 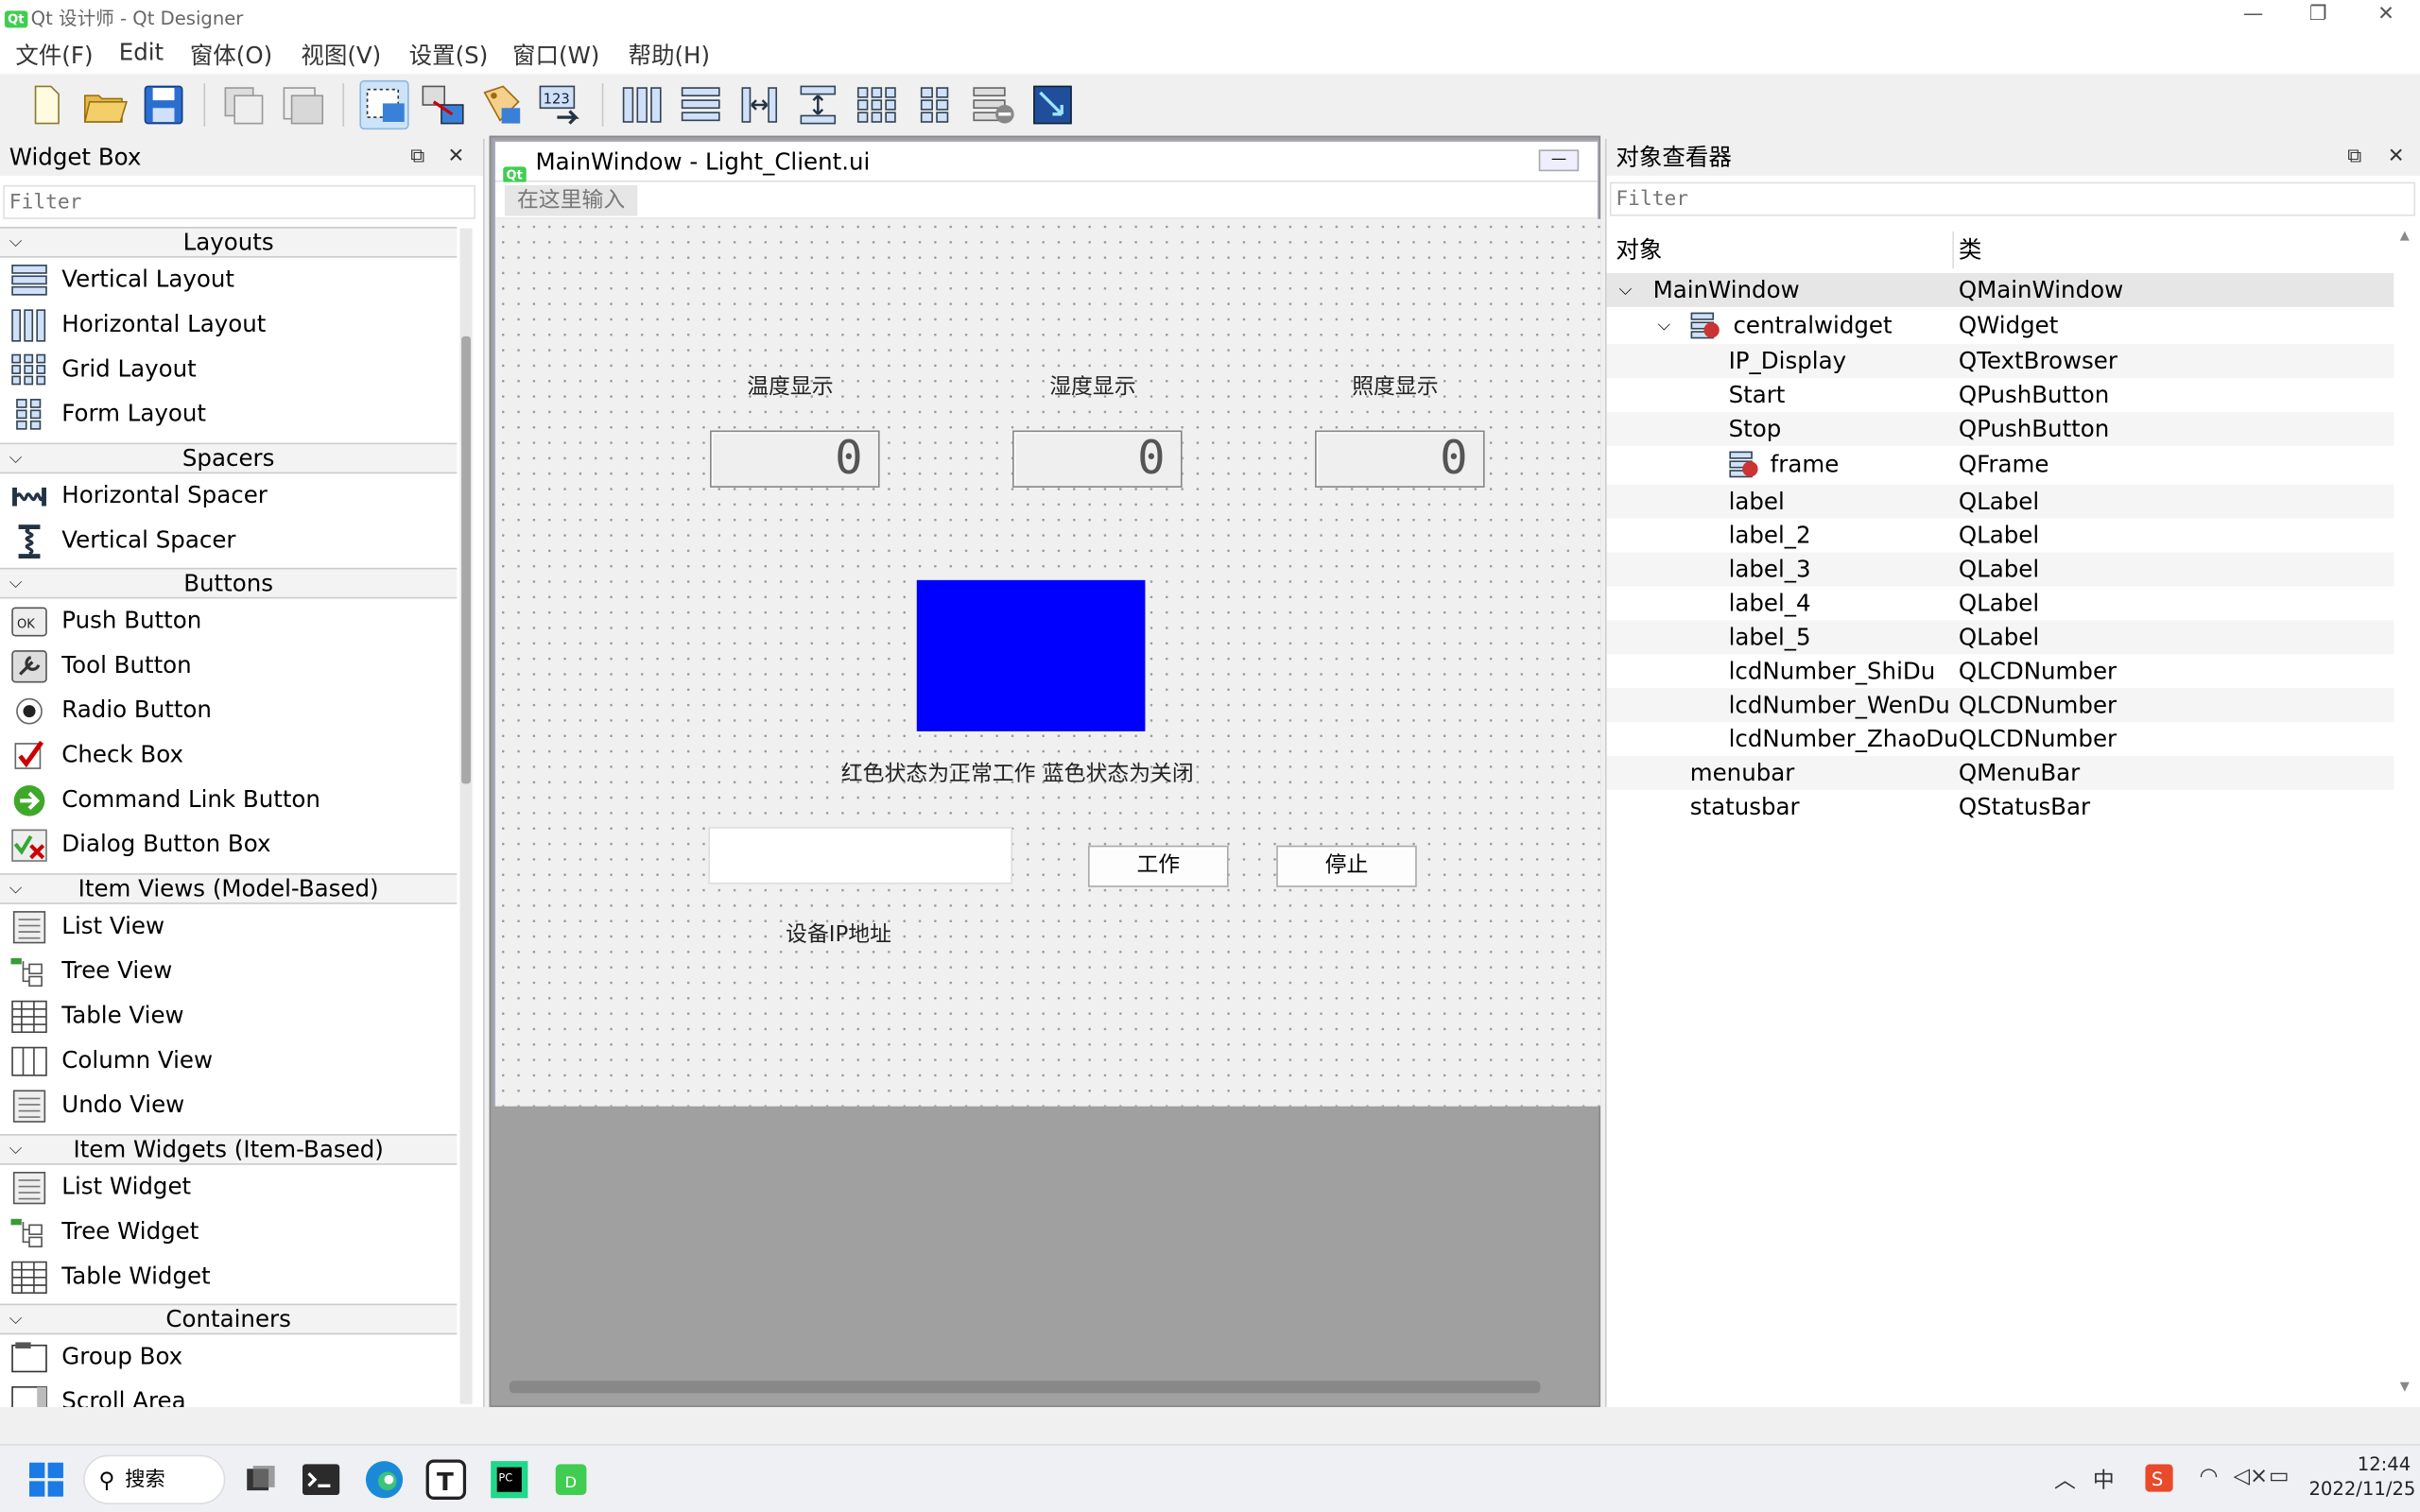 I want to click on widget-check-box: Check Box, so click(x=228, y=755).